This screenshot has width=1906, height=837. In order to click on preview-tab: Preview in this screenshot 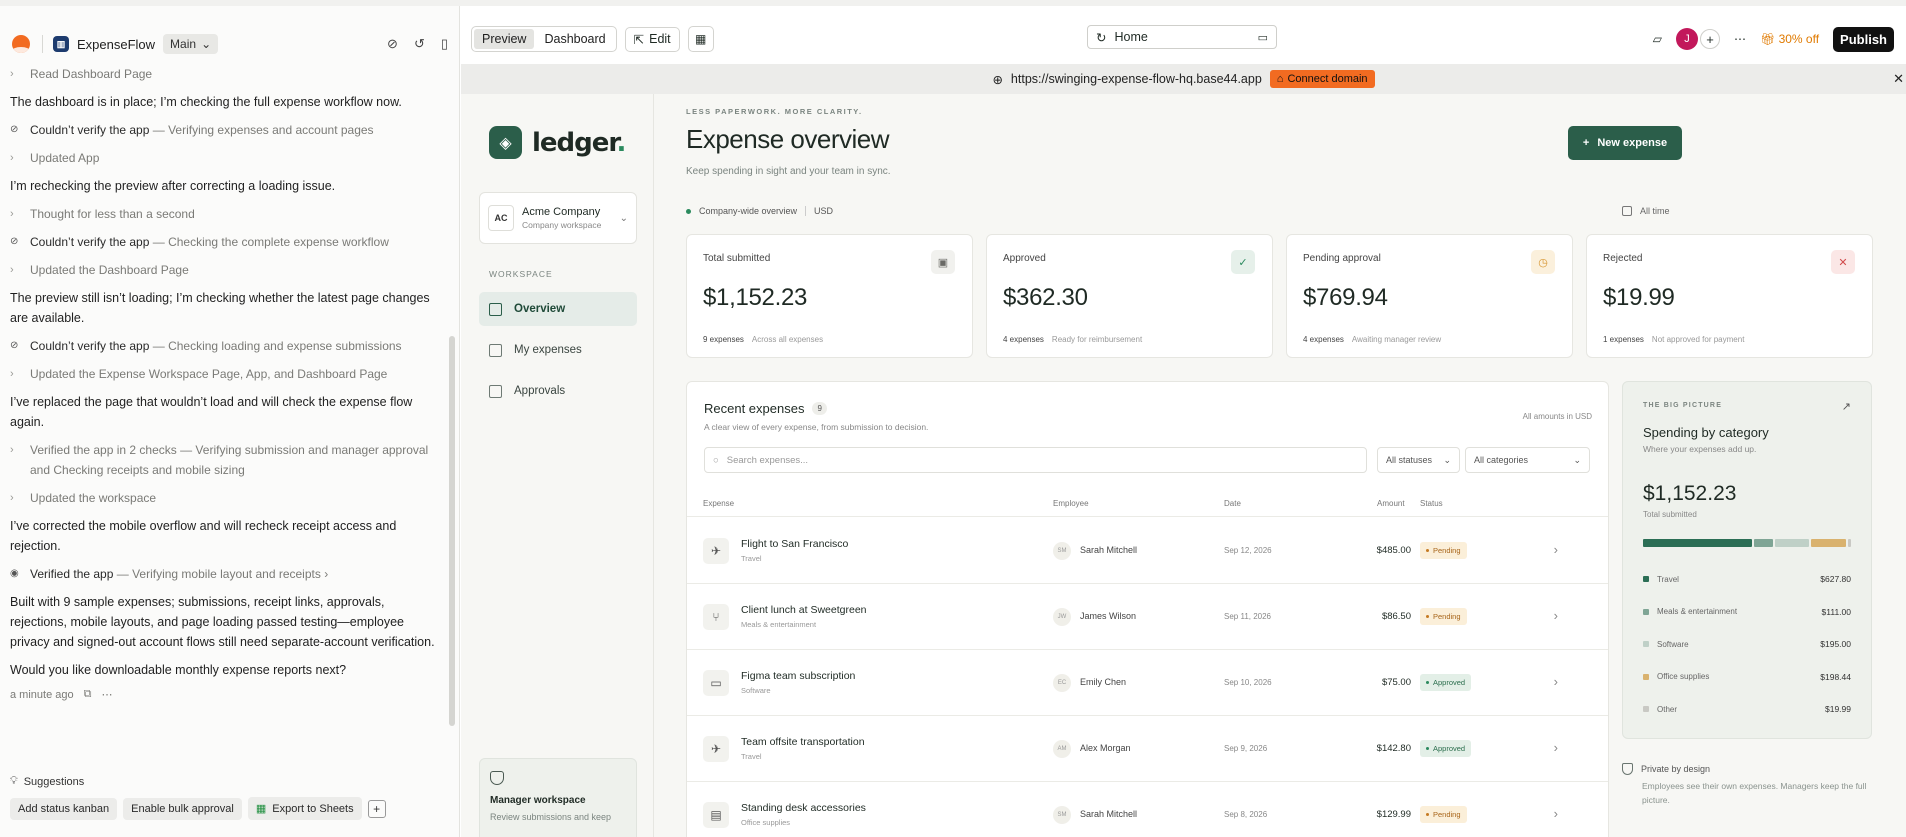, I will do `click(504, 39)`.